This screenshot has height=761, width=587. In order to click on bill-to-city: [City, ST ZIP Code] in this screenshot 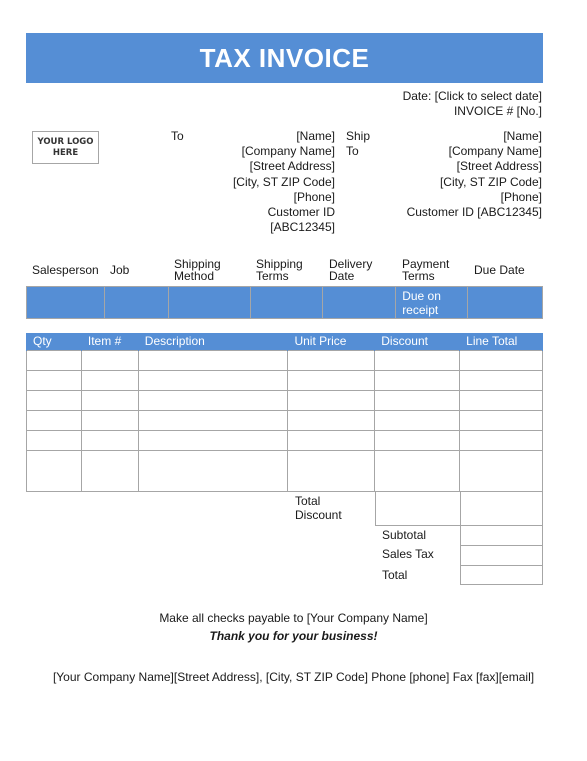, I will do `click(284, 182)`.